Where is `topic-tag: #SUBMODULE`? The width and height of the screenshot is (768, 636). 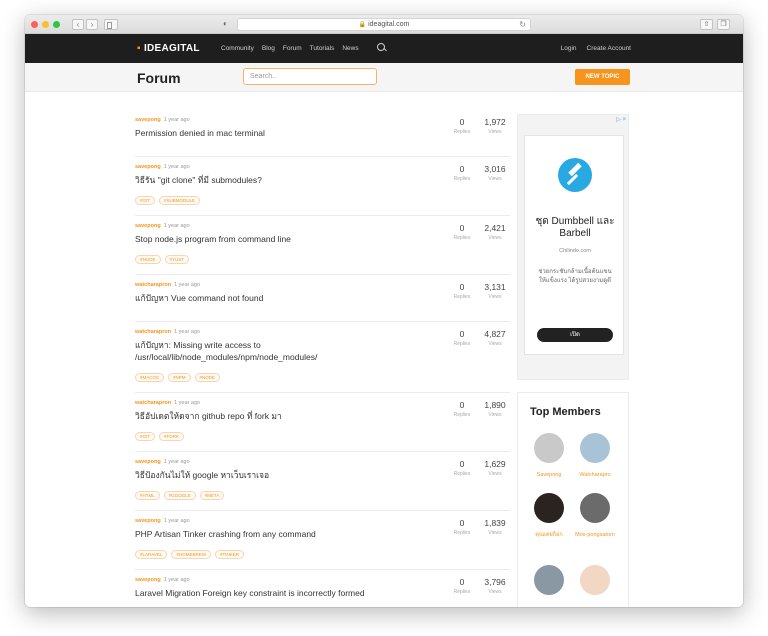
topic-tag: #SUBMODULE is located at coordinates (180, 200).